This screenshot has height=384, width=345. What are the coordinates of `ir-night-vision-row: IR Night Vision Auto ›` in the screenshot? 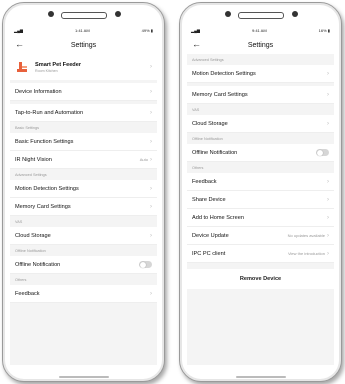 It's located at (83, 160).